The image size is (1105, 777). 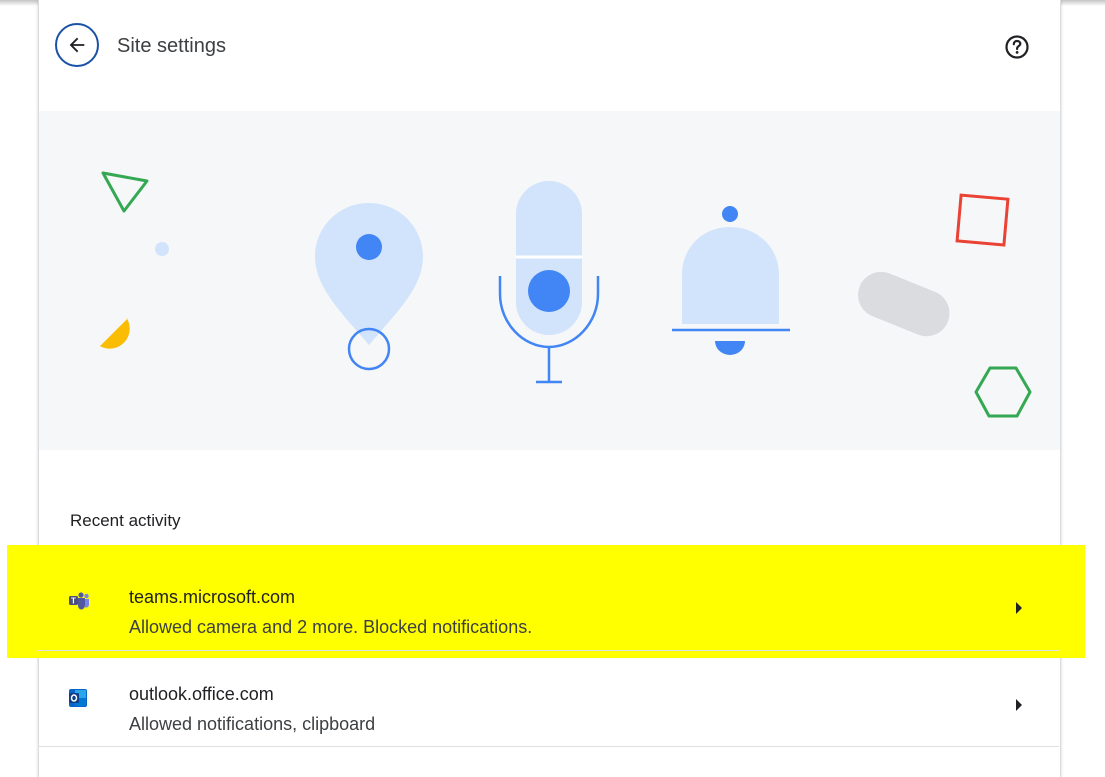 What do you see at coordinates (252, 724) in the screenshot?
I see `site-permissions-summary: Allowed notifications, clipboard` at bounding box center [252, 724].